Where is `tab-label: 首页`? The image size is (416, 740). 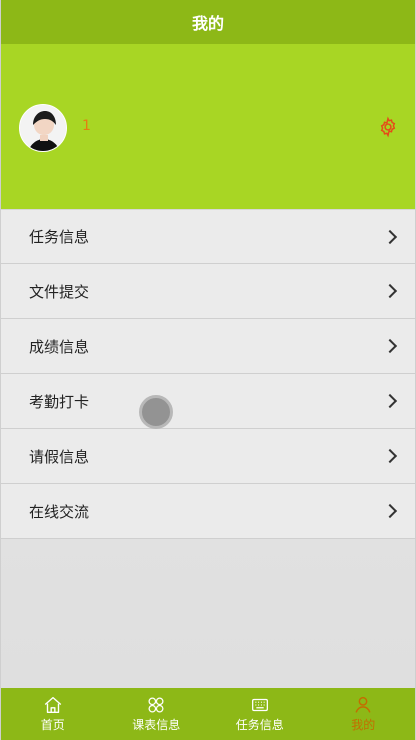 tab-label: 首页 is located at coordinates (52, 725).